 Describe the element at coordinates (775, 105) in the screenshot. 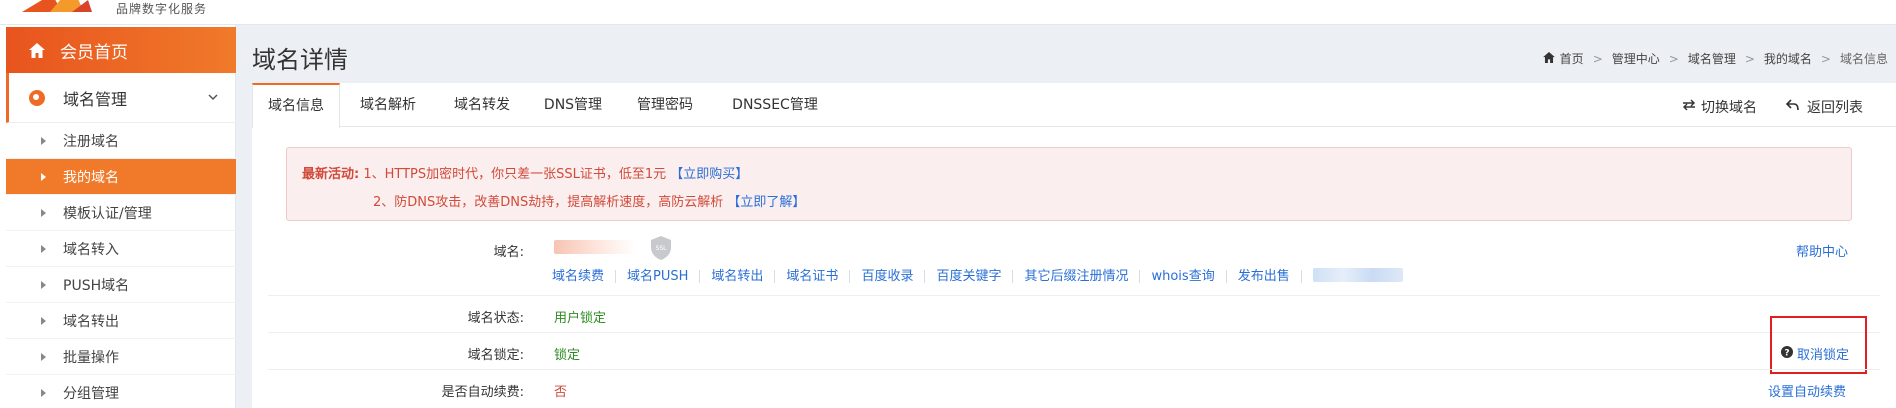

I see `tab-dnssec: DNSSEC管理` at that location.